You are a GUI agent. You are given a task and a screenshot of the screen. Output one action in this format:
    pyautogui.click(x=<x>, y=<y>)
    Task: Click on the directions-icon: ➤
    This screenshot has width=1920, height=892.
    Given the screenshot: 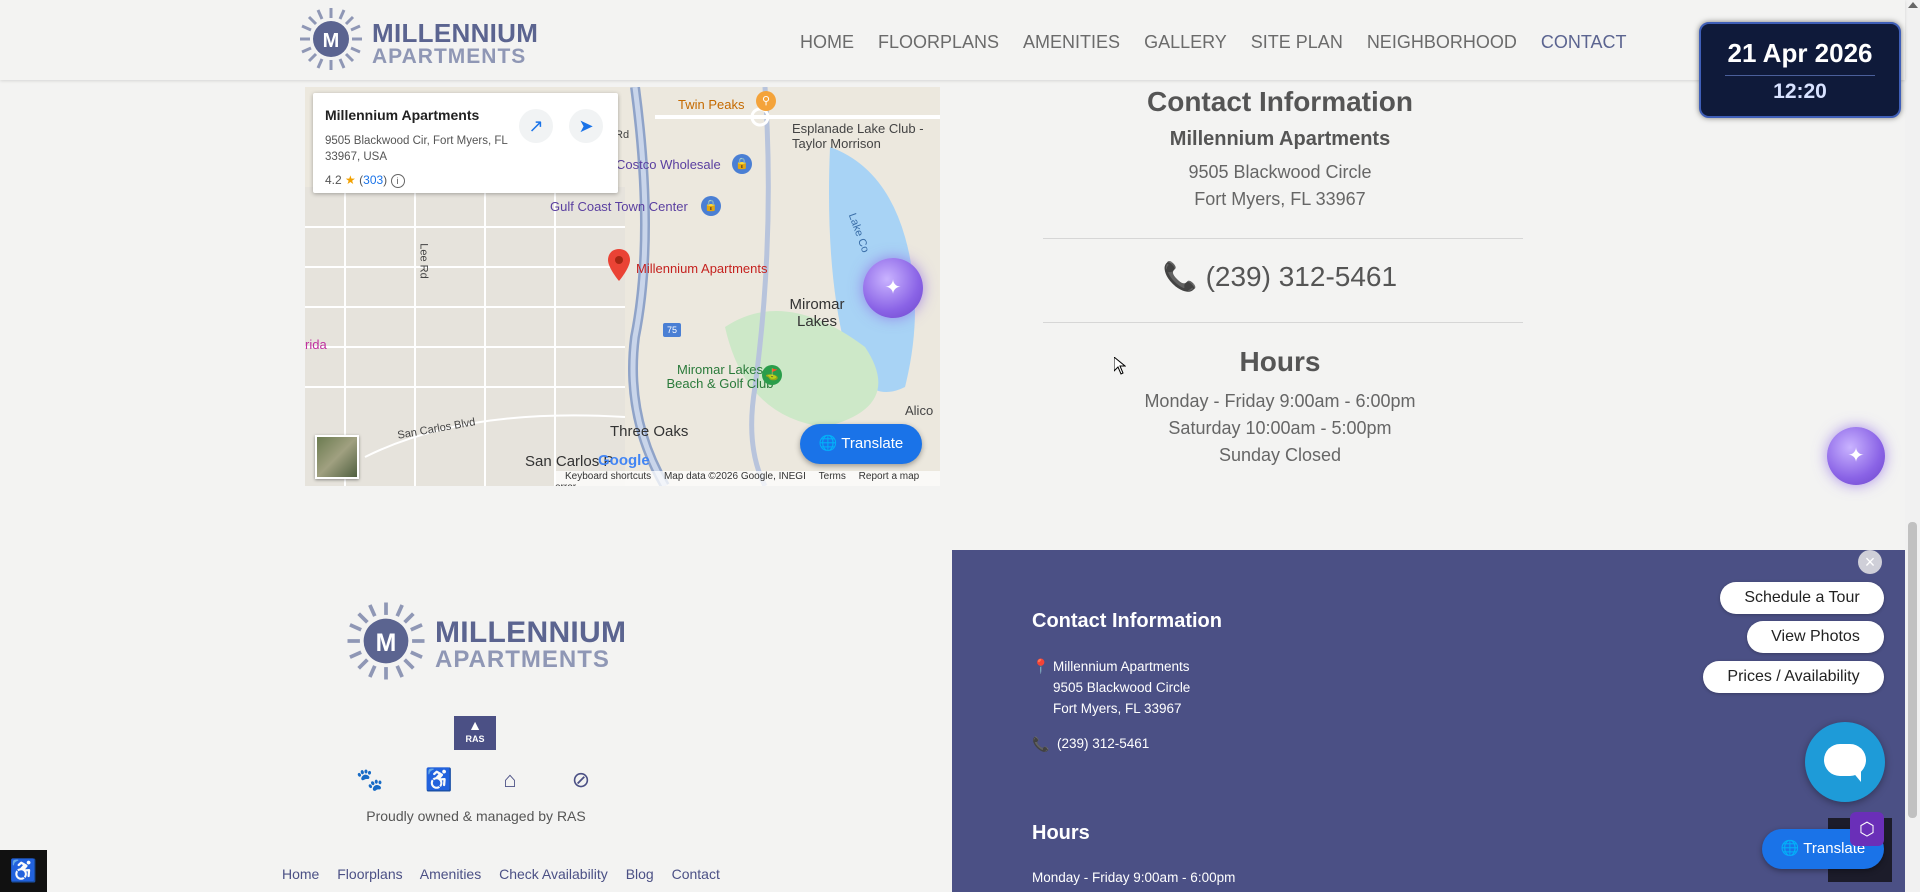 What is the action you would take?
    pyautogui.click(x=586, y=126)
    